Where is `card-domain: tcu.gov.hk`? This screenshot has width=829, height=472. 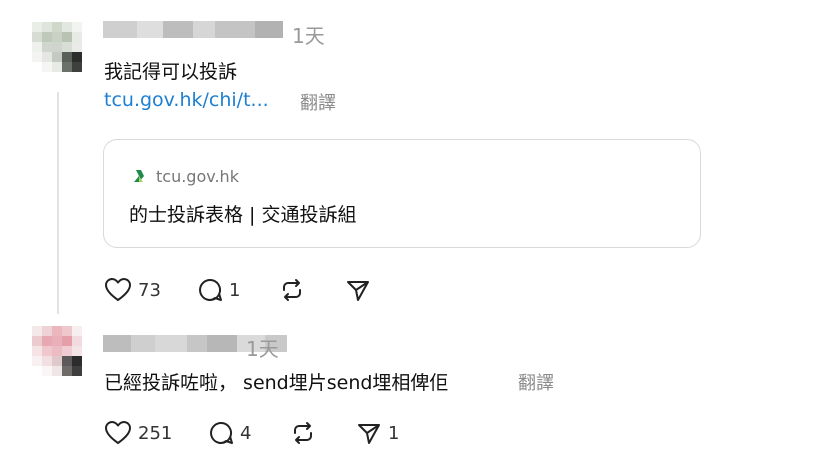
card-domain: tcu.gov.hk is located at coordinates (197, 176).